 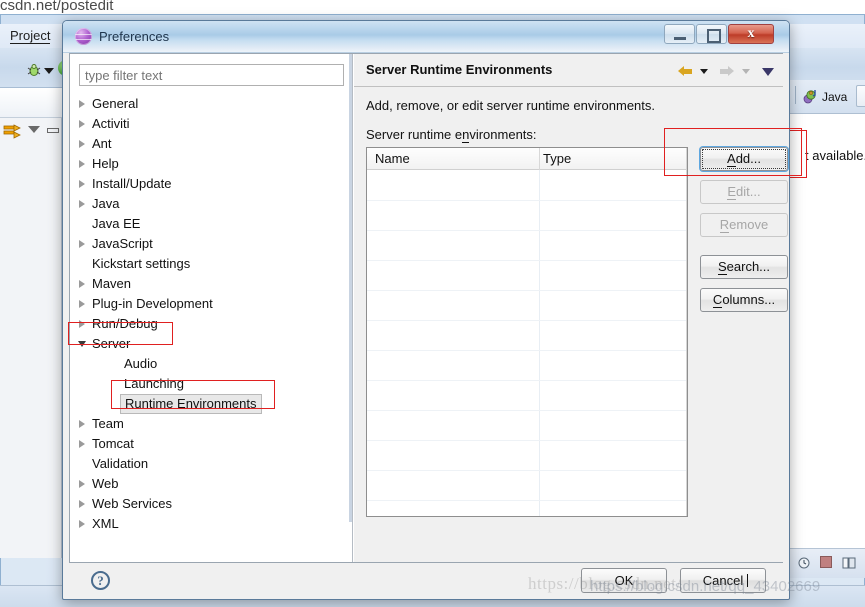 What do you see at coordinates (100, 580) in the screenshot?
I see `help-icon: ?` at bounding box center [100, 580].